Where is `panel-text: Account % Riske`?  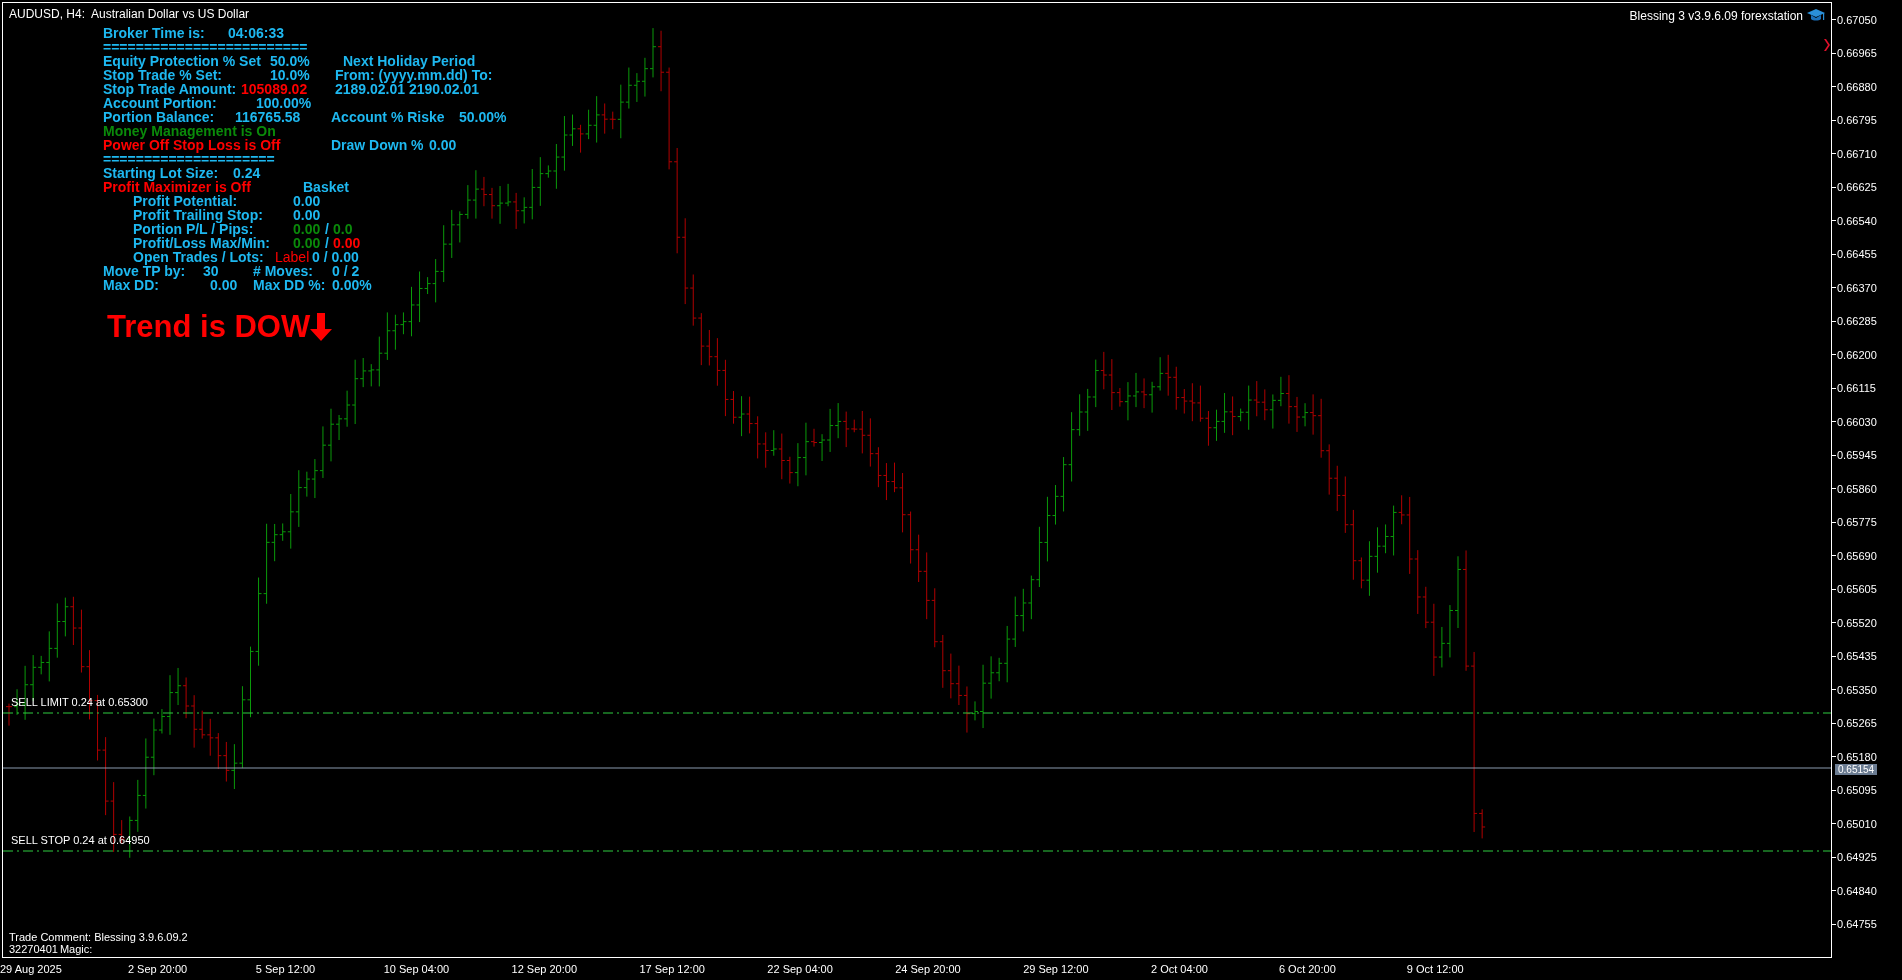
panel-text: Account % Riske is located at coordinates (388, 117).